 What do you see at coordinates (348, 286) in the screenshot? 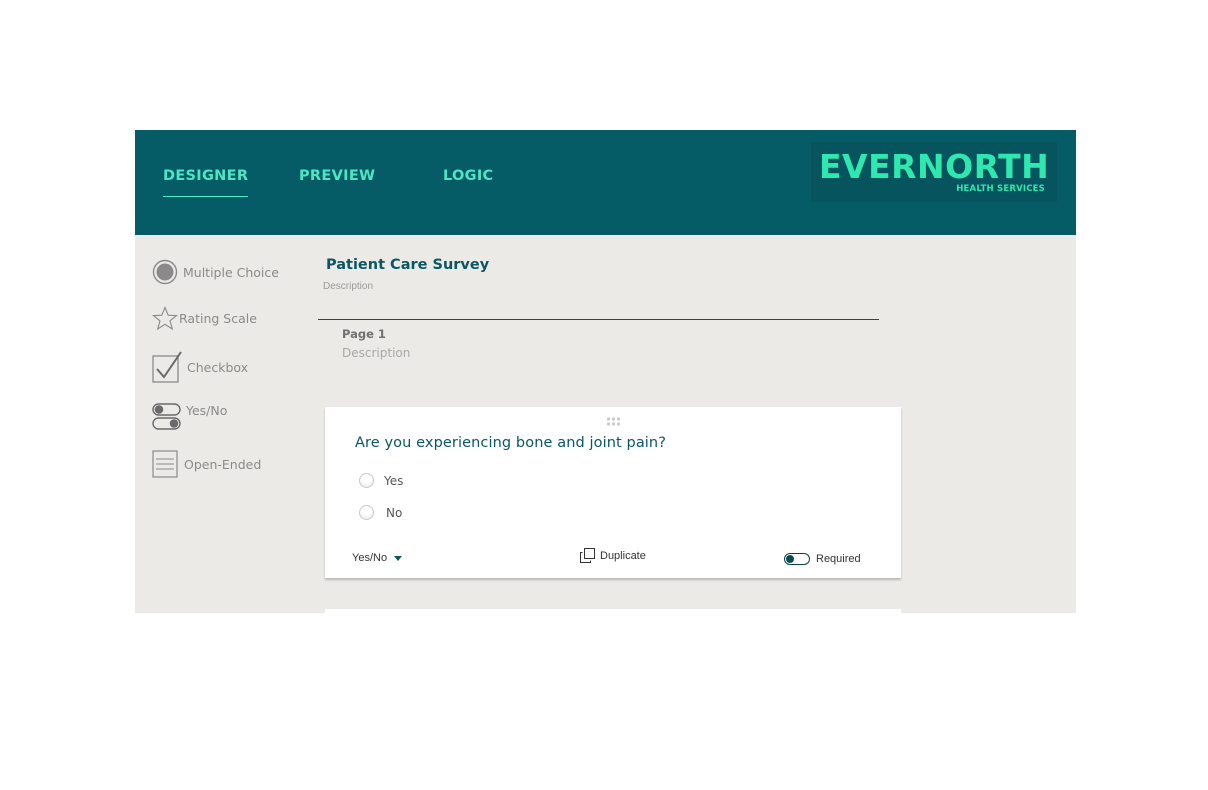
I see `survey-description-field: Description` at bounding box center [348, 286].